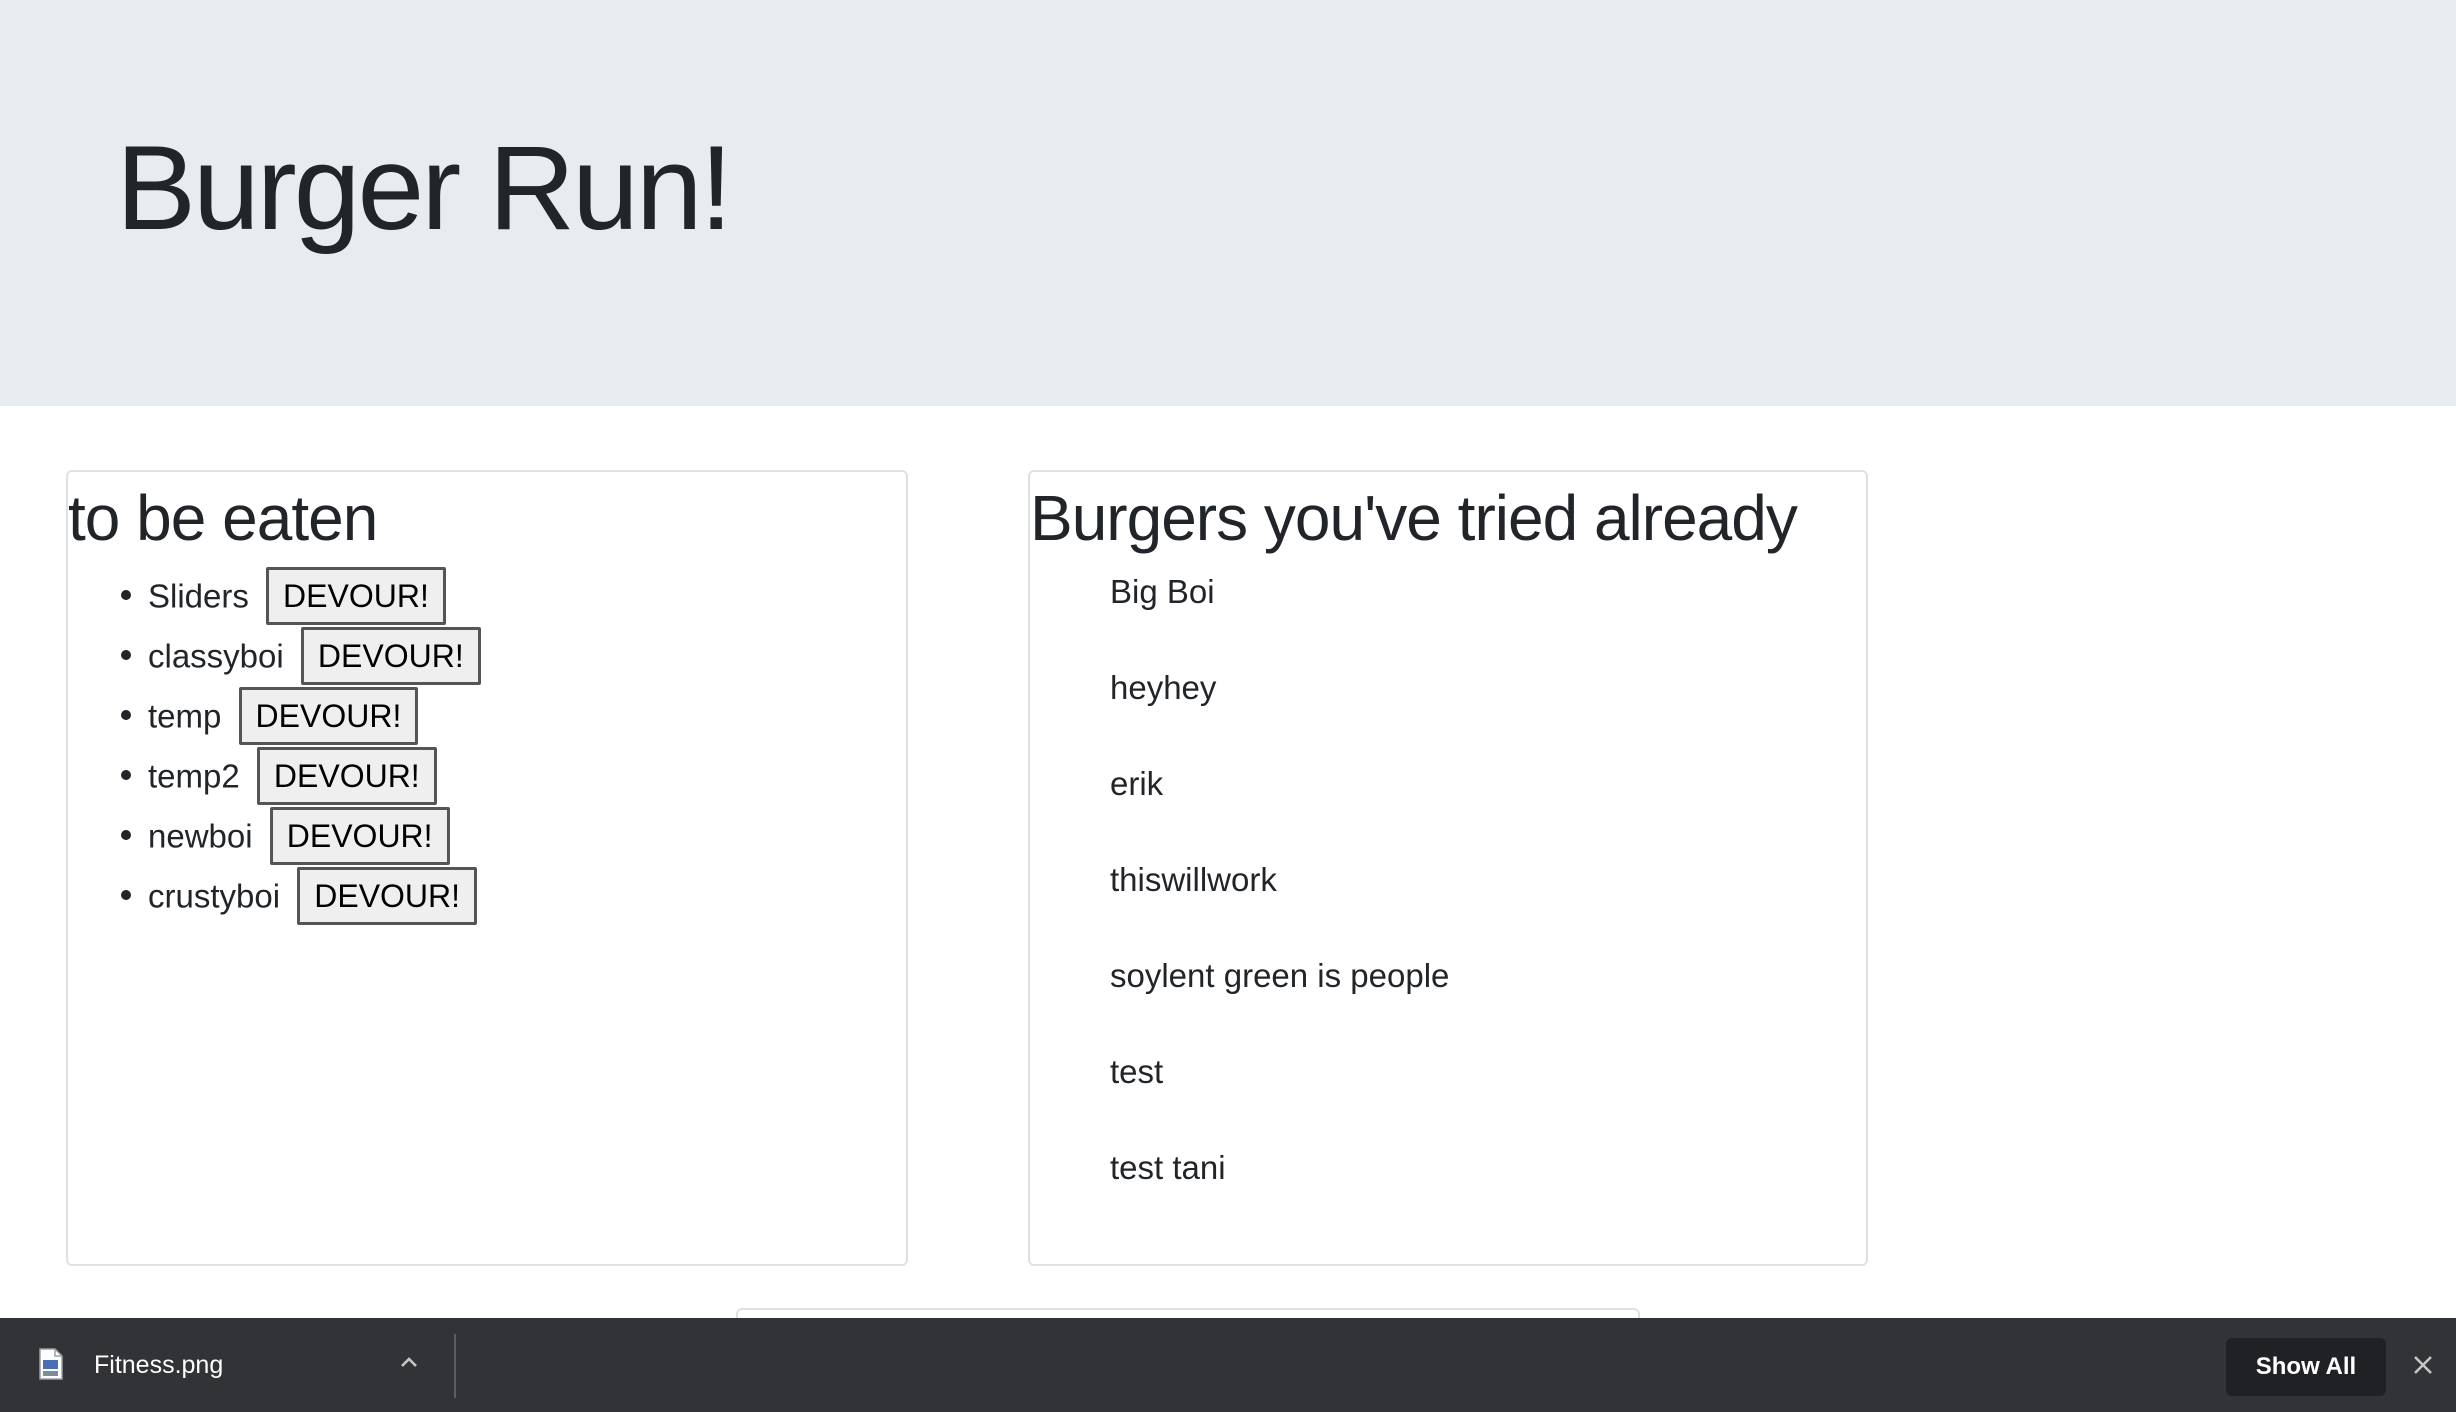  What do you see at coordinates (1414, 518) in the screenshot?
I see `devoured-heading: Burgers you've tried already` at bounding box center [1414, 518].